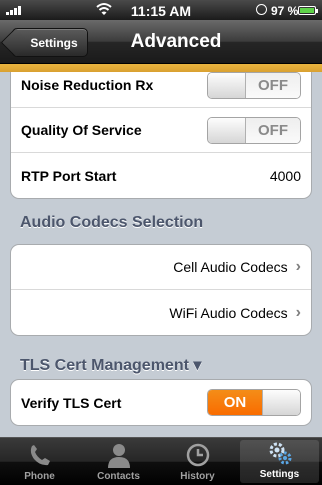 This screenshot has height=485, width=322. I want to click on noise-reduction-toggle: OFF, so click(254, 85).